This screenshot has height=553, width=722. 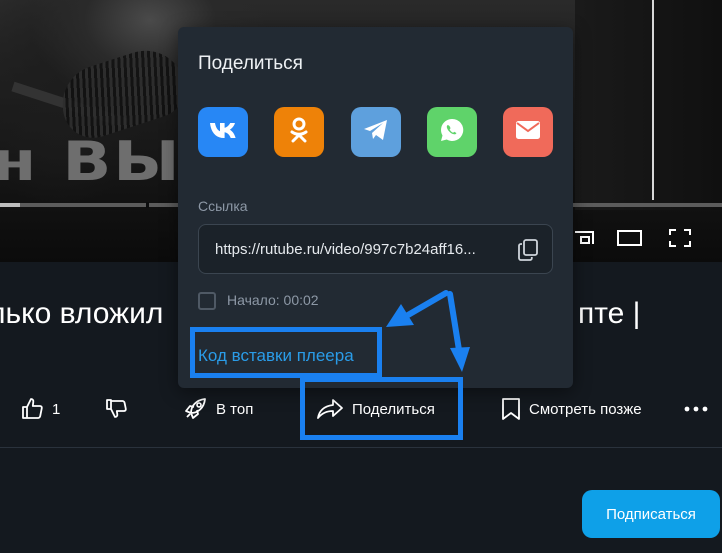 I want to click on video-background-panel, so click(x=648, y=105).